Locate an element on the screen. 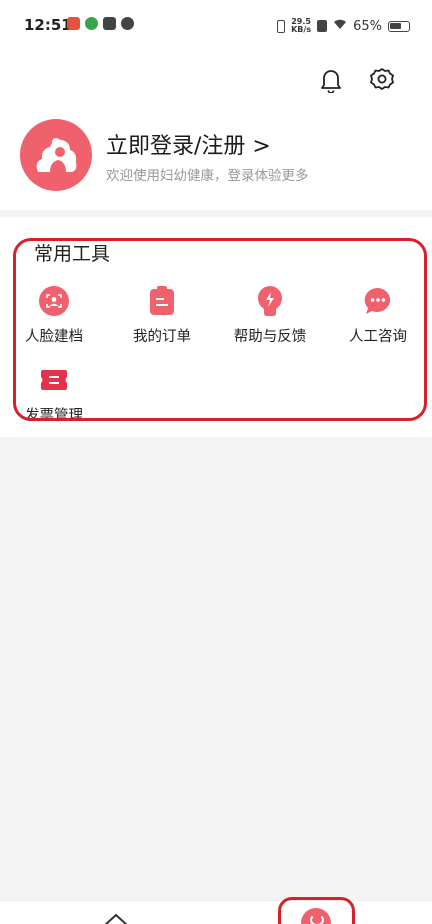 The image size is (432, 924). invoice-icon is located at coordinates (54, 380).